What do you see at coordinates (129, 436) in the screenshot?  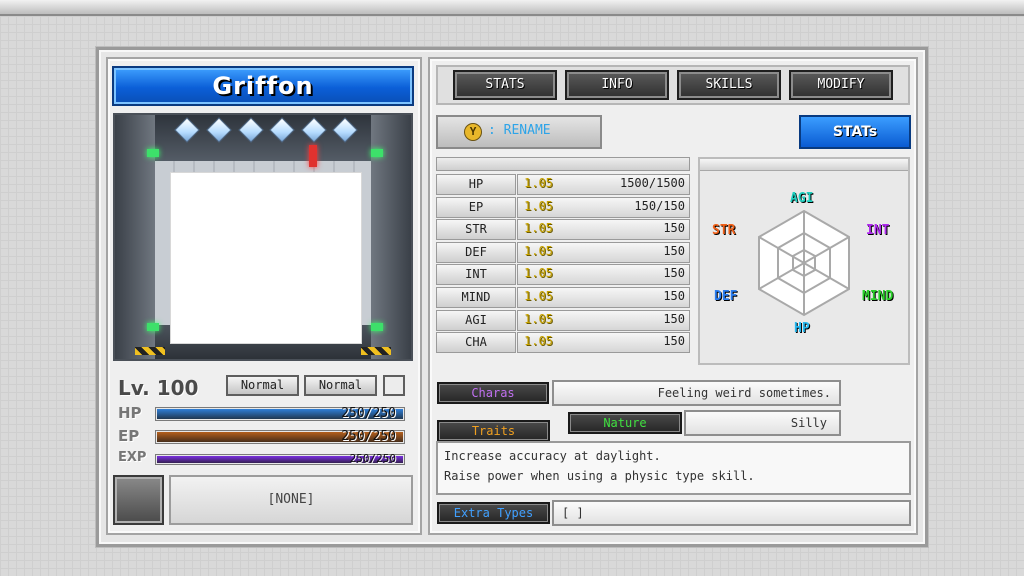 I see `ep-bar-label: EP` at bounding box center [129, 436].